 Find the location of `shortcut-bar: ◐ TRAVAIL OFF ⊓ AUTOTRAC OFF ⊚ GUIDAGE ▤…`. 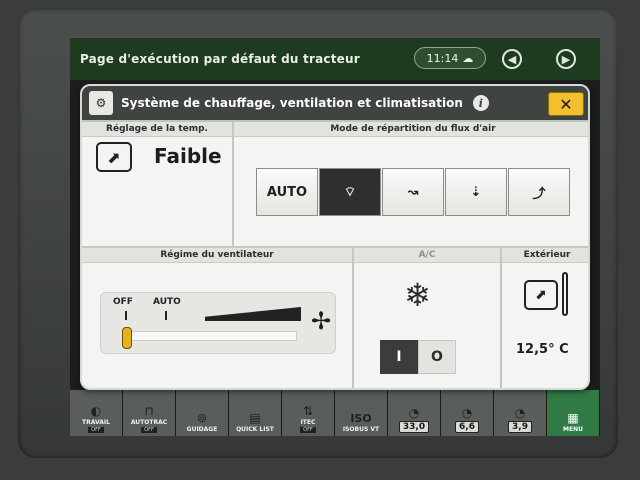

shortcut-bar: ◐ TRAVAIL OFF ⊓ AUTOTRAC OFF ⊚ GUIDAGE ▤… is located at coordinates (335, 413).